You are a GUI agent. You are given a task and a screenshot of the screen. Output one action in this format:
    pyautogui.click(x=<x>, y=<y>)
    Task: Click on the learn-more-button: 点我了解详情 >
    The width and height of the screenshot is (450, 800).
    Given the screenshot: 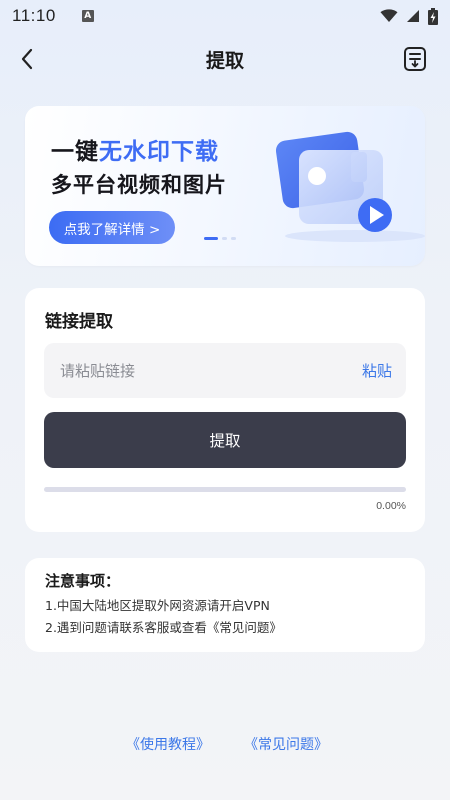 What is the action you would take?
    pyautogui.click(x=112, y=227)
    